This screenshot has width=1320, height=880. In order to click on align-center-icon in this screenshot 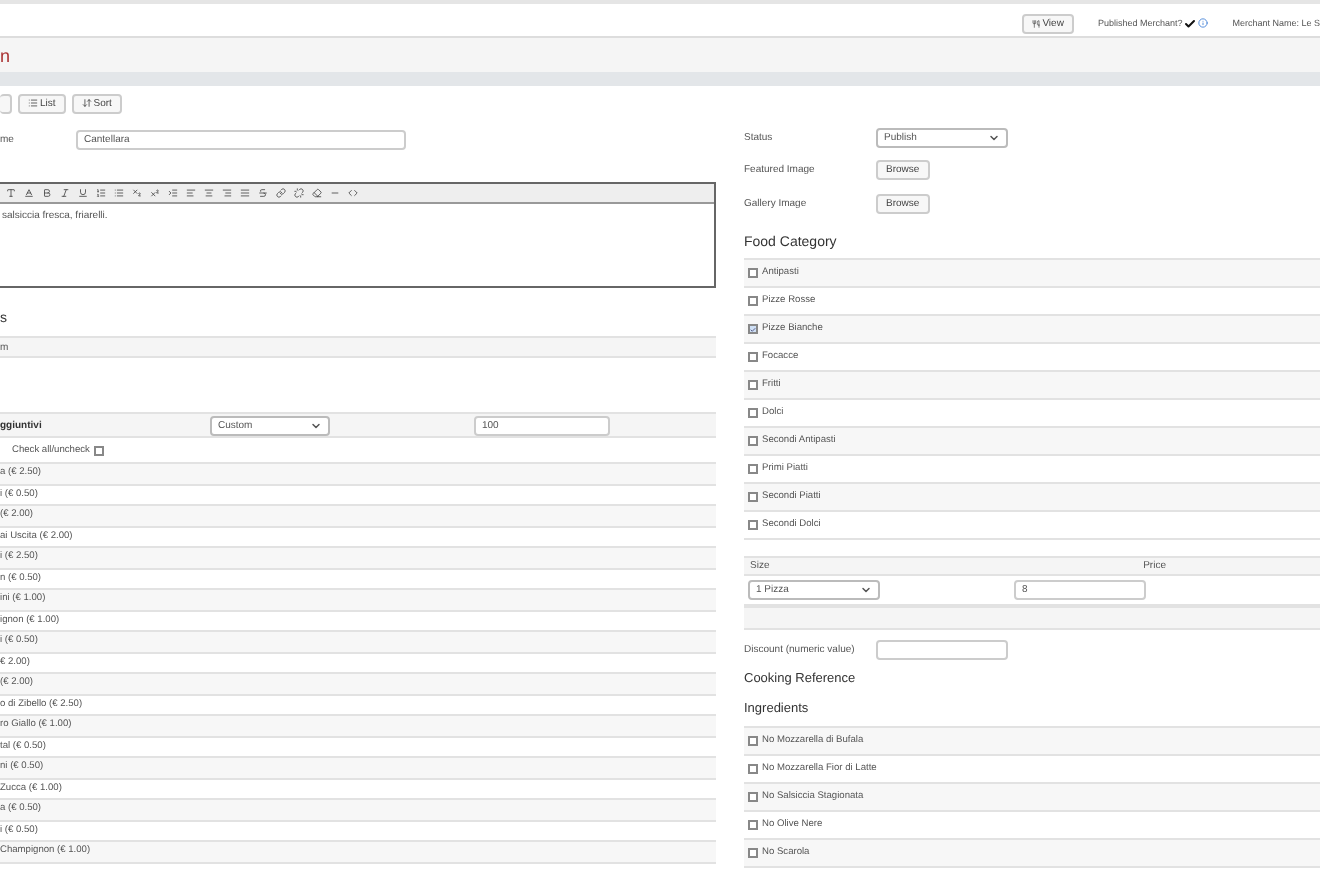, I will do `click(209, 193)`.